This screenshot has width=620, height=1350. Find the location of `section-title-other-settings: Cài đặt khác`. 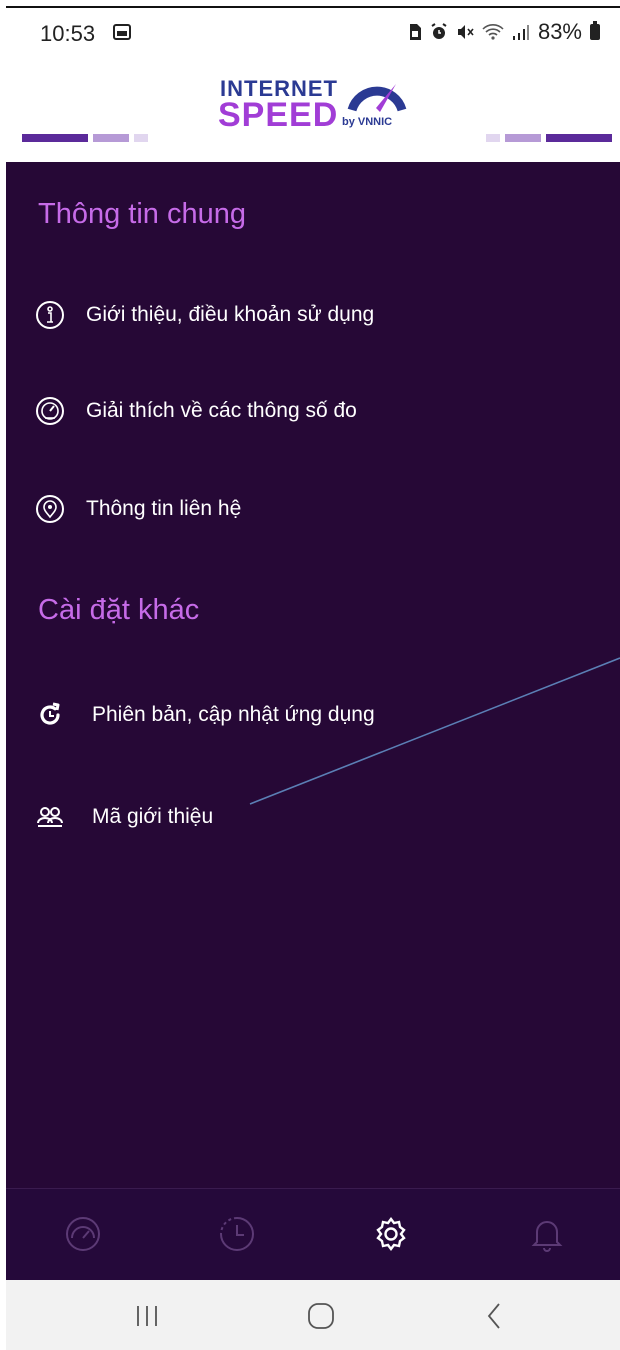

section-title-other-settings: Cài đặt khác is located at coordinates (119, 610).